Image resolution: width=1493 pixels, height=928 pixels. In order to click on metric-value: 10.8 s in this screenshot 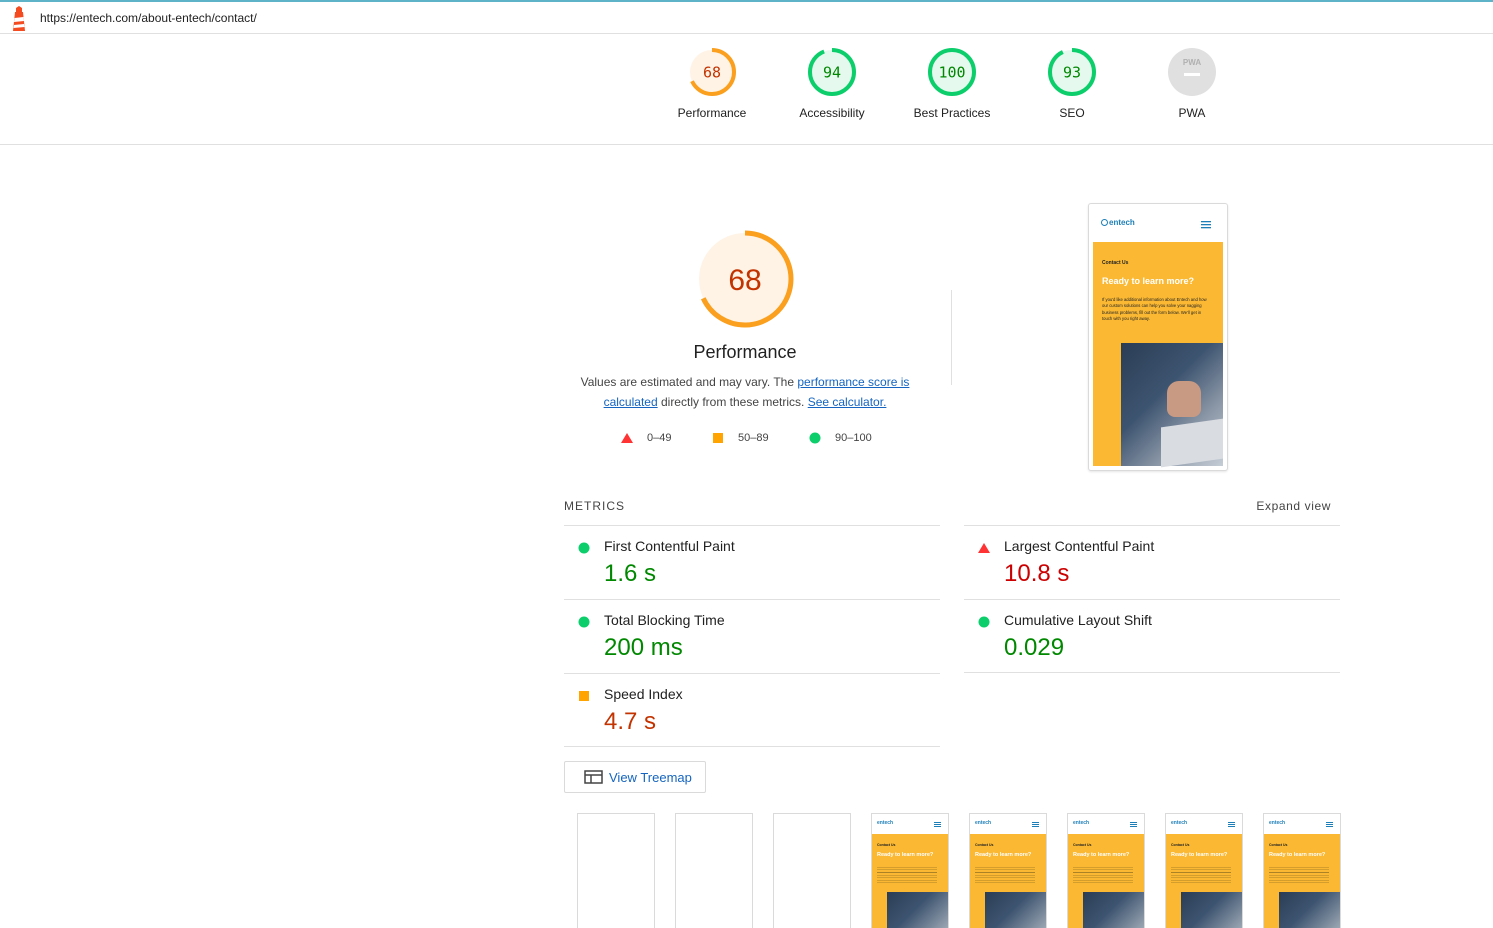, I will do `click(1037, 573)`.